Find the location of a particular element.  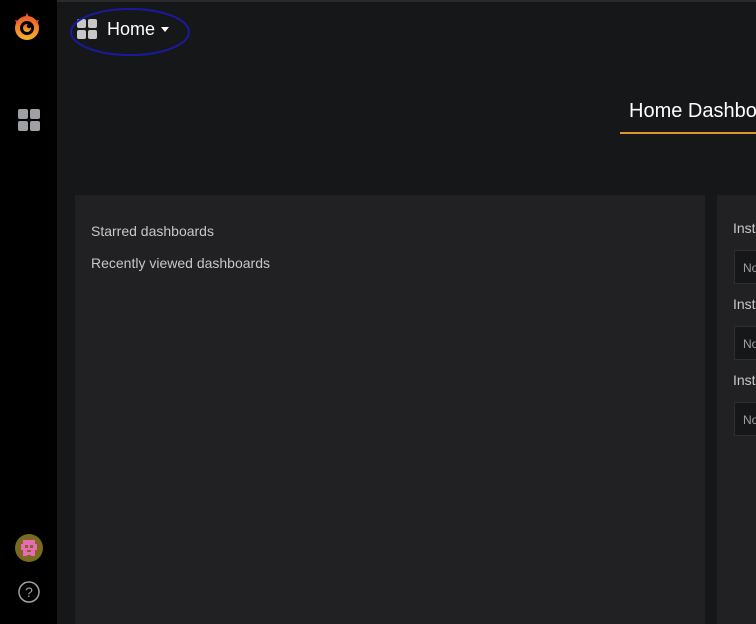

dashboard-picker-button: Home is located at coordinates (123, 29).